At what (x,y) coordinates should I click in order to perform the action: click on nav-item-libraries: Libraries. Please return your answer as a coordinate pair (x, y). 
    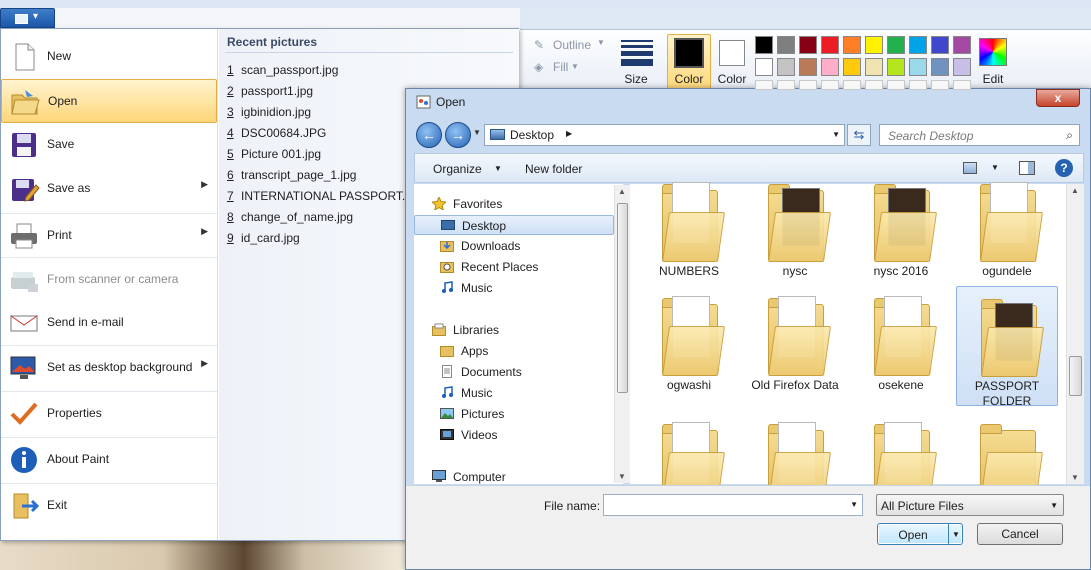
    Looking at the image, I should click on (514, 330).